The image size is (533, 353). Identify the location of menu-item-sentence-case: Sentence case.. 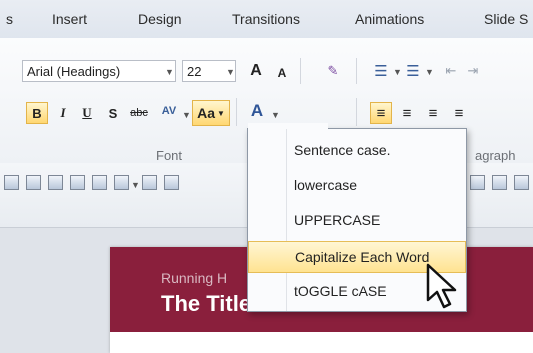
(357, 151).